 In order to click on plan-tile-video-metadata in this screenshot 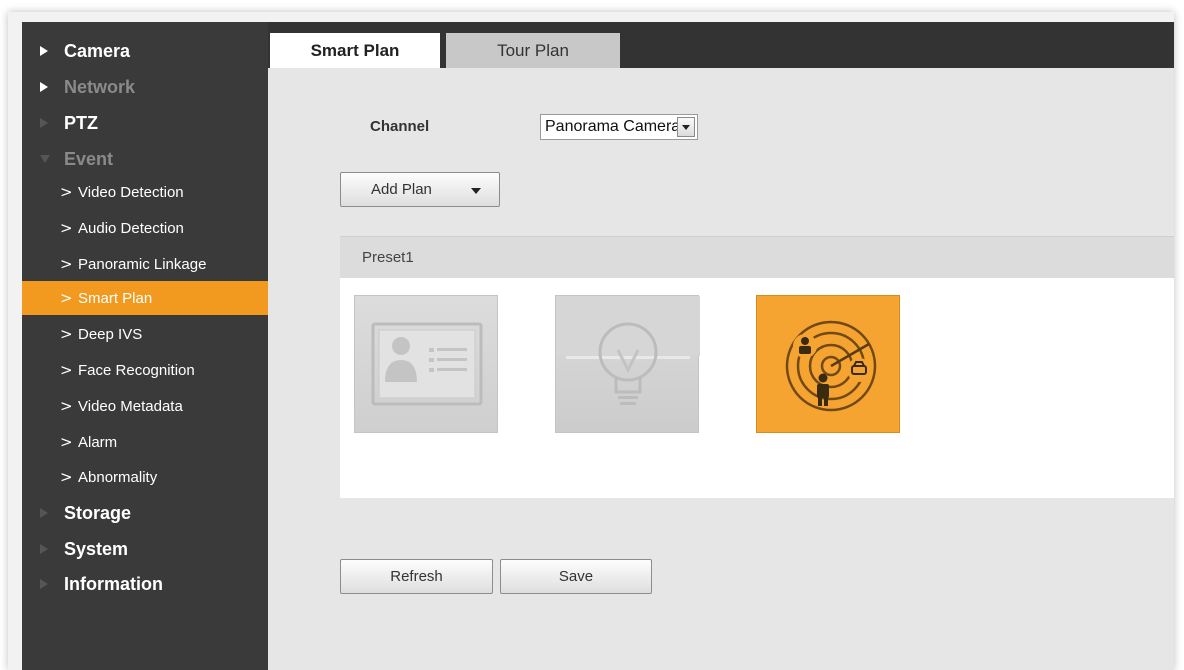, I will do `click(828, 364)`.